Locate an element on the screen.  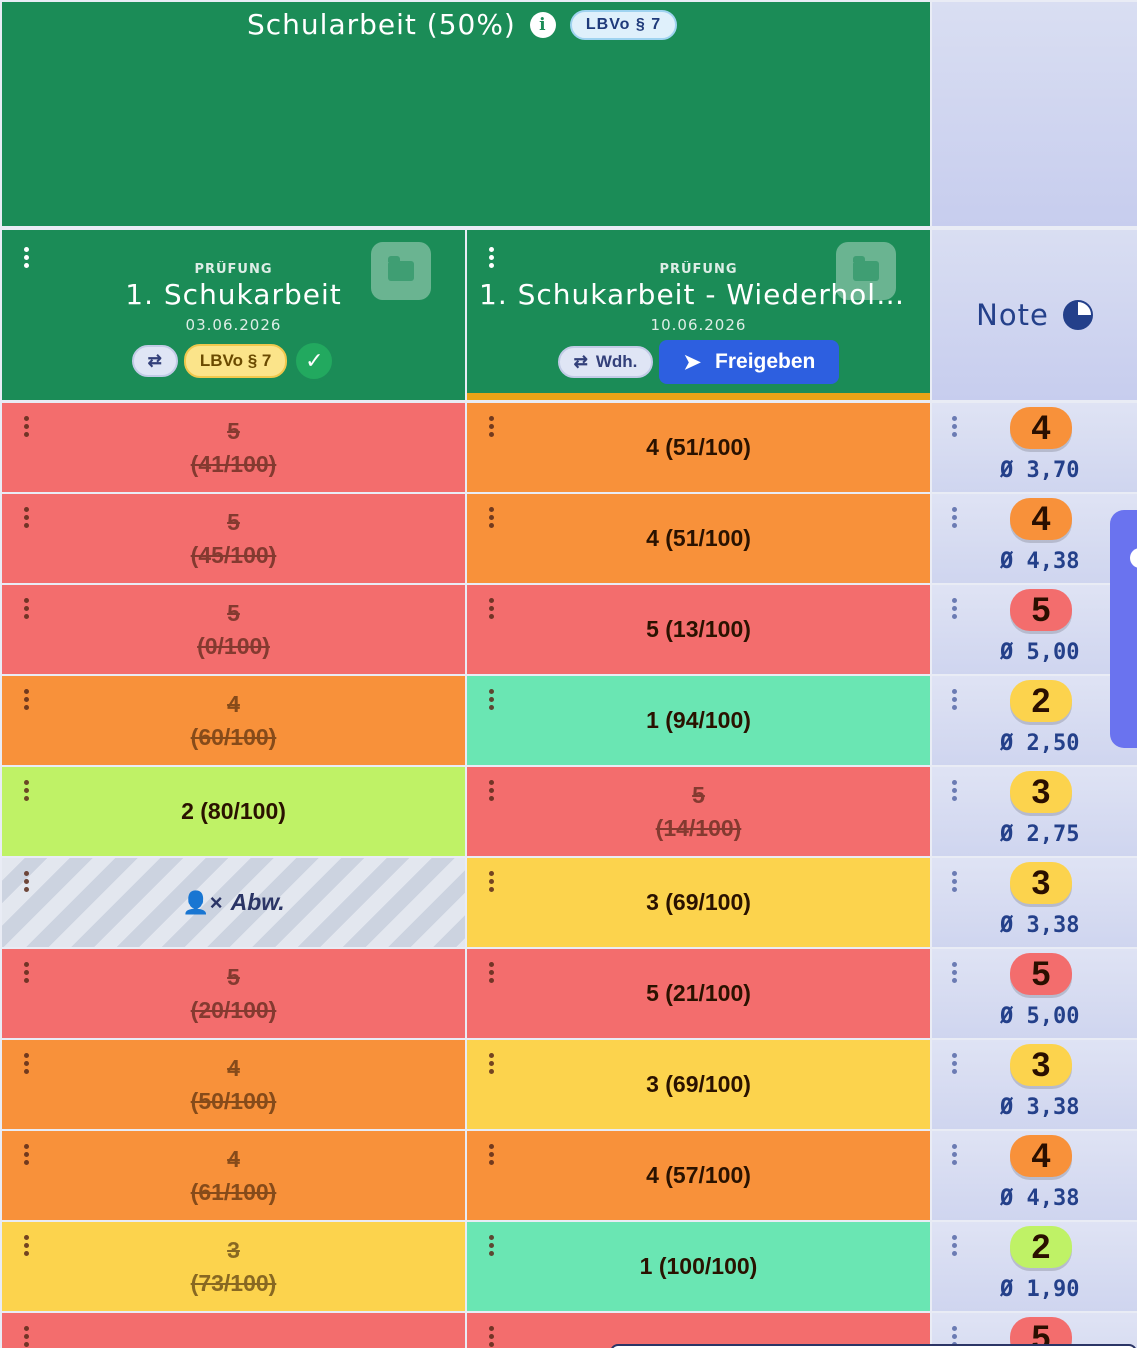
grade-cell-exam-2: 5 (13/100) is located at coordinates (698, 629).